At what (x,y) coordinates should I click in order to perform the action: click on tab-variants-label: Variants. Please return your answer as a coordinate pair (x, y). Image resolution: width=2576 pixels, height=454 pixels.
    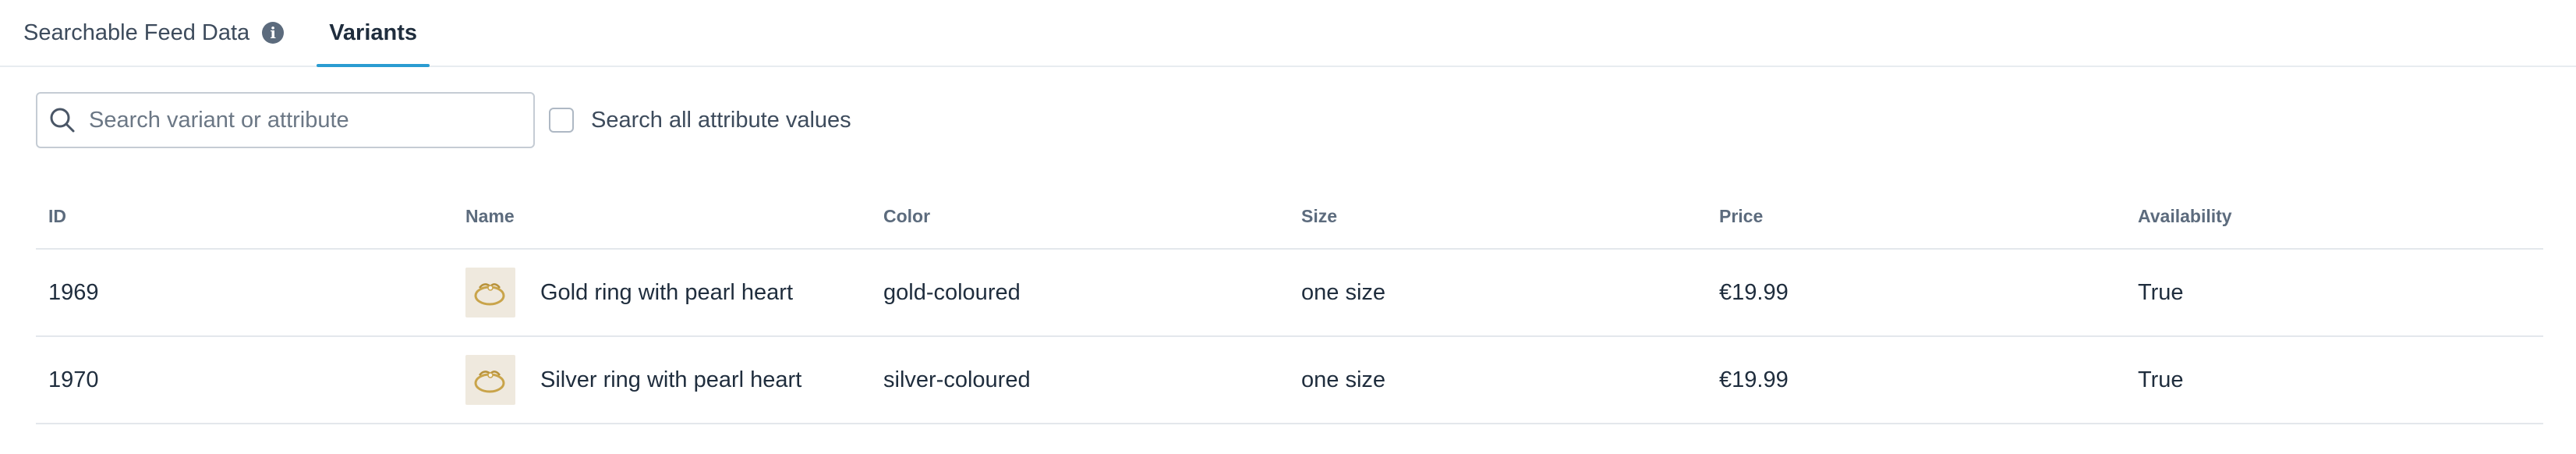
    Looking at the image, I should click on (373, 32).